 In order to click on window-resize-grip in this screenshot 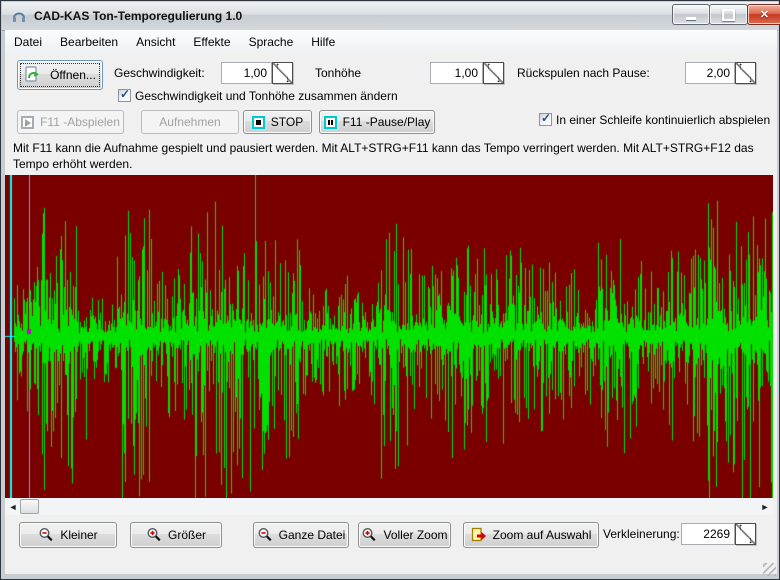, I will do `click(769, 569)`.